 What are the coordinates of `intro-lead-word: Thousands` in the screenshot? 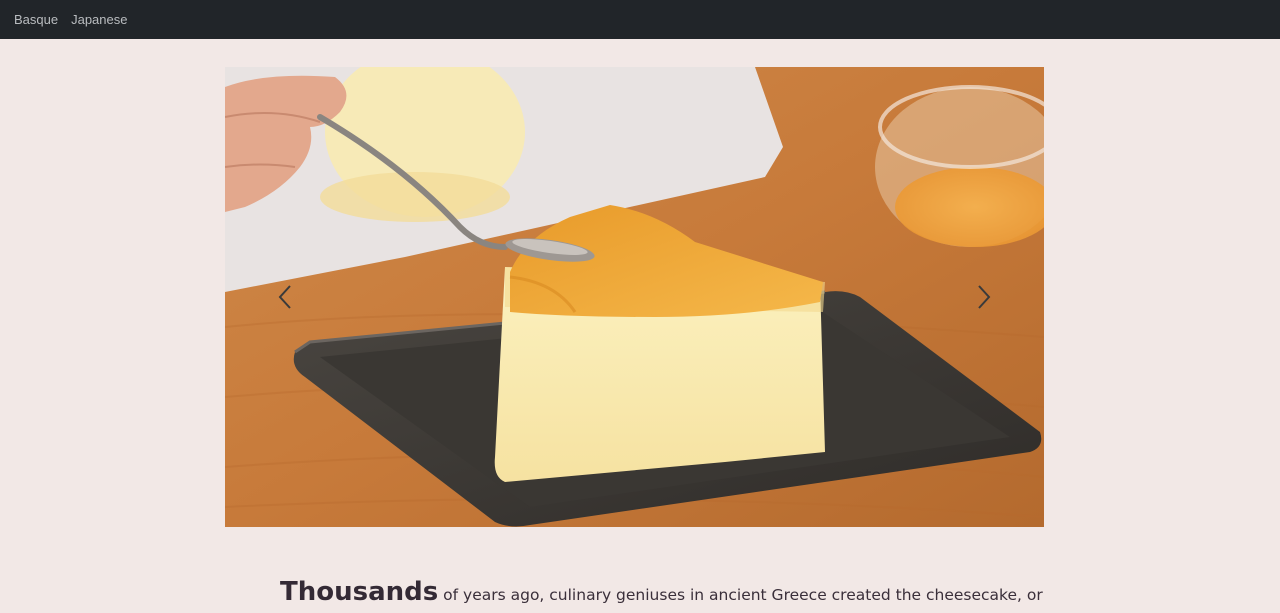 It's located at (359, 591).